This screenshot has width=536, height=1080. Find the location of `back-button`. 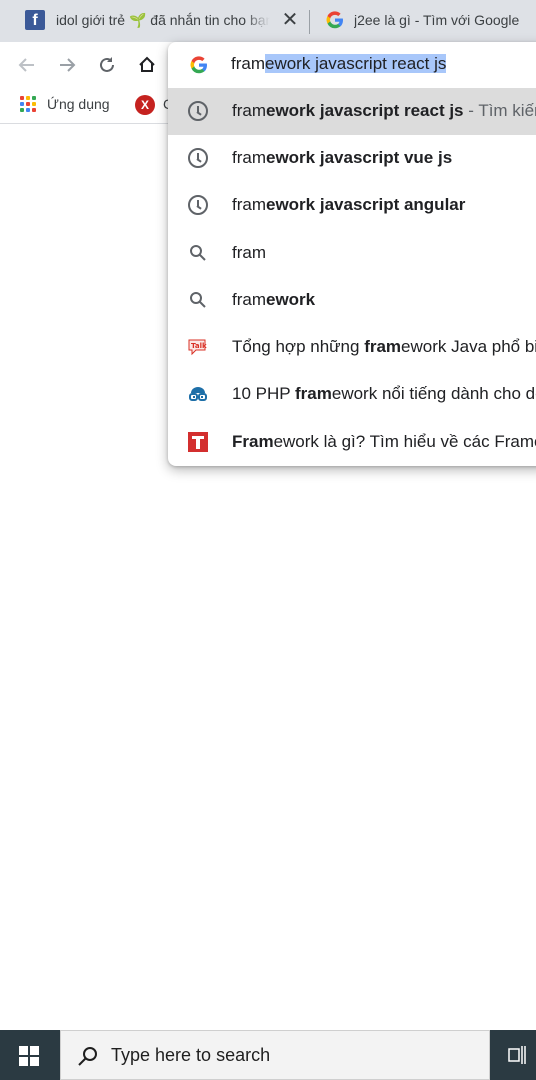

back-button is located at coordinates (27, 65).